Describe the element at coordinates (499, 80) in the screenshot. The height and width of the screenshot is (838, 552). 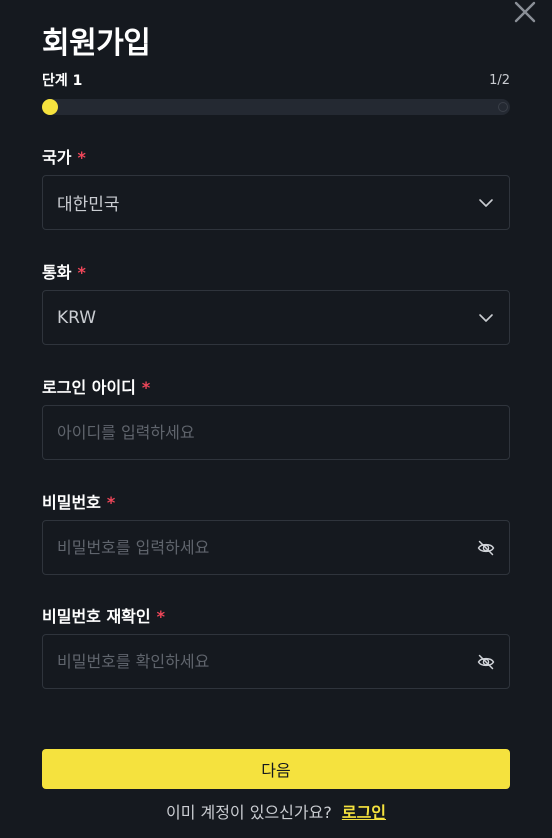
I see `step-count: 1/2` at that location.